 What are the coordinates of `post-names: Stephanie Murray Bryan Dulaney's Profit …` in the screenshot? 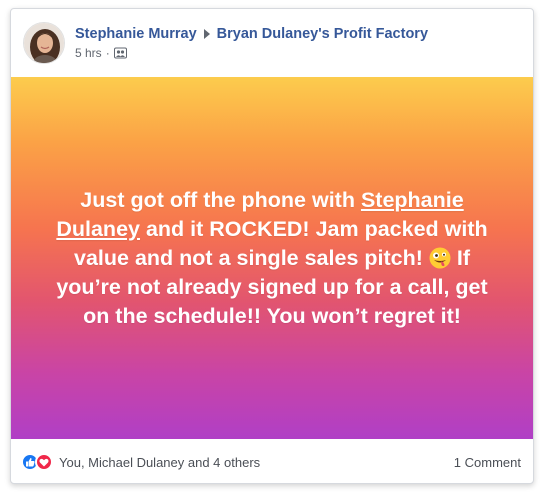 It's located at (251, 34).